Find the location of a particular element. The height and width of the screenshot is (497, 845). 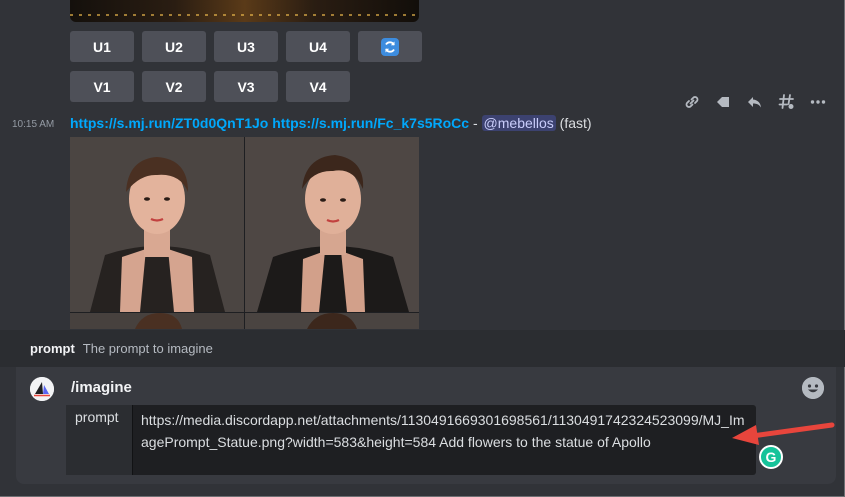

reroll-button is located at coordinates (390, 46).